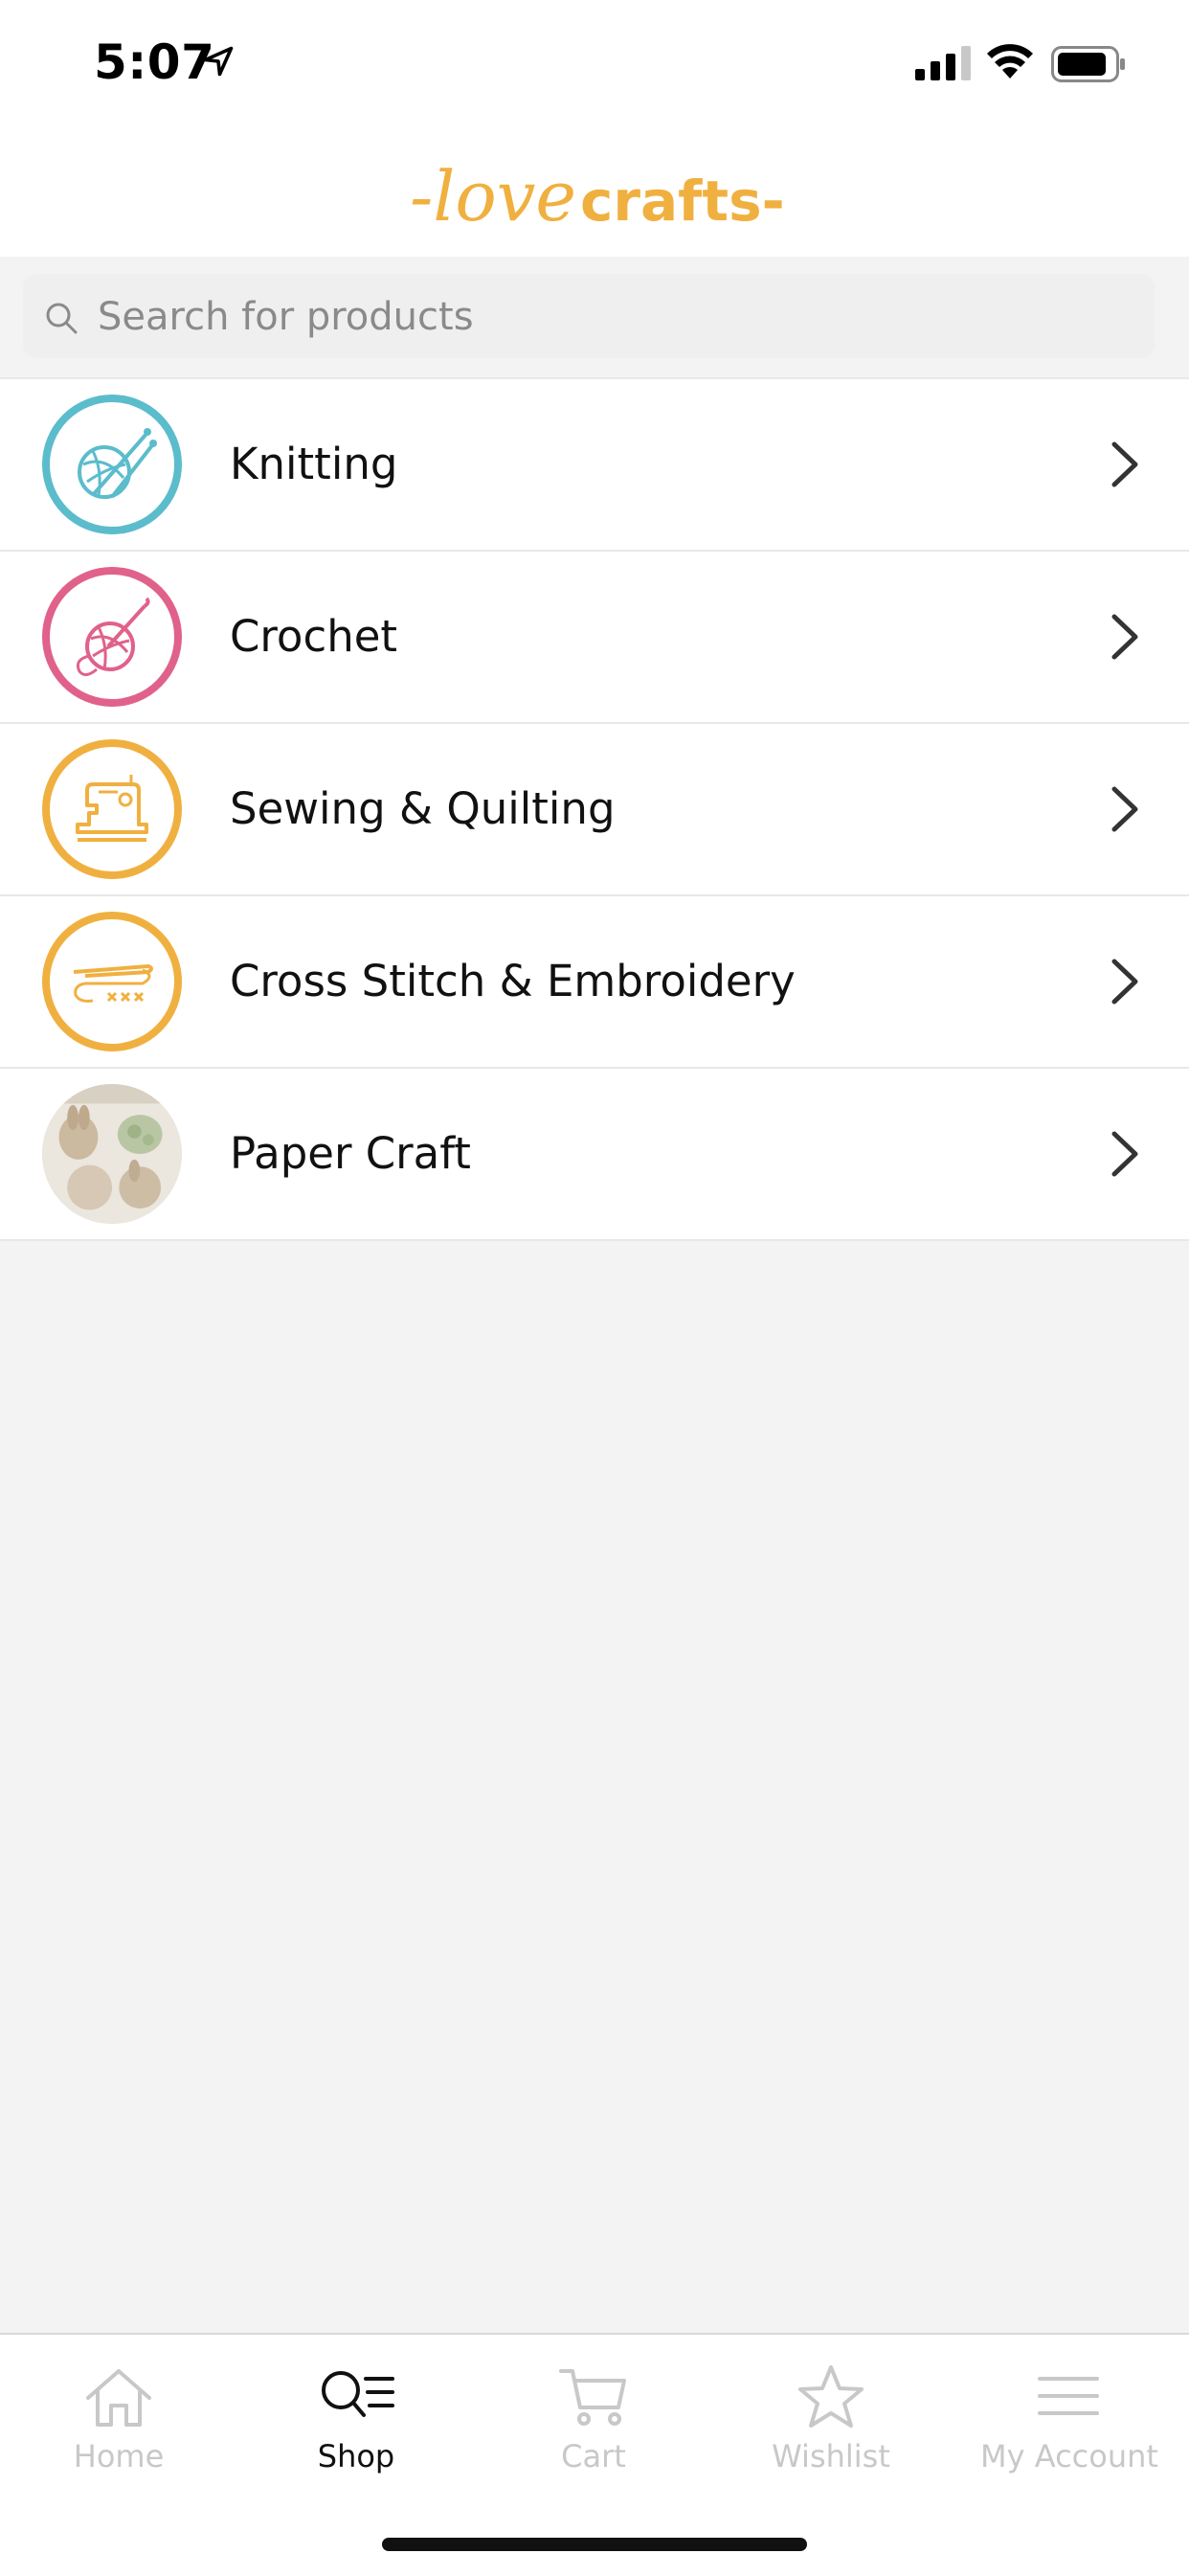 The width and height of the screenshot is (1189, 2576). What do you see at coordinates (831, 2430) in the screenshot?
I see `tab-wishlist: Wishlist` at bounding box center [831, 2430].